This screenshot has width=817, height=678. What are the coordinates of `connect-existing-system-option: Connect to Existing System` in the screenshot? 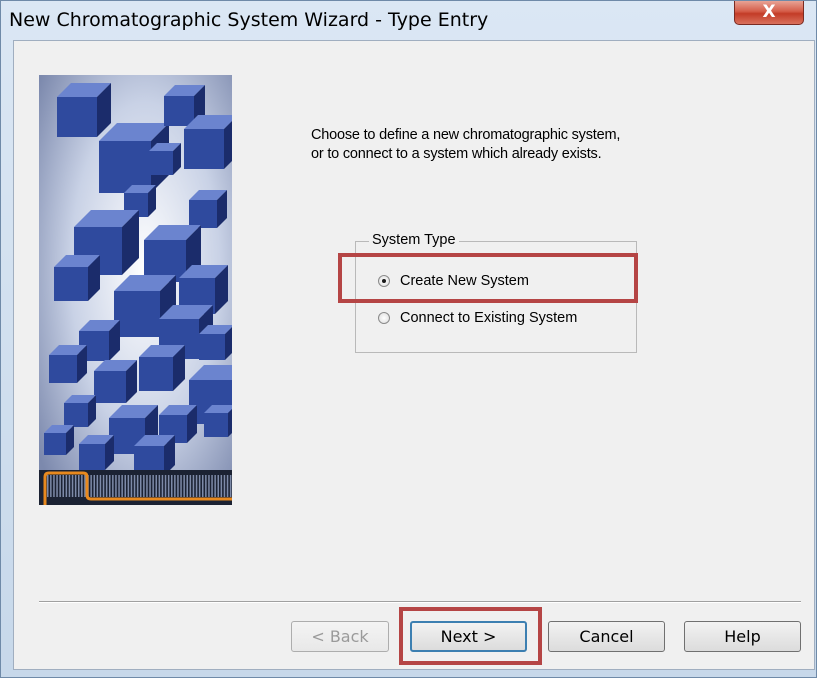 It's located at (477, 318).